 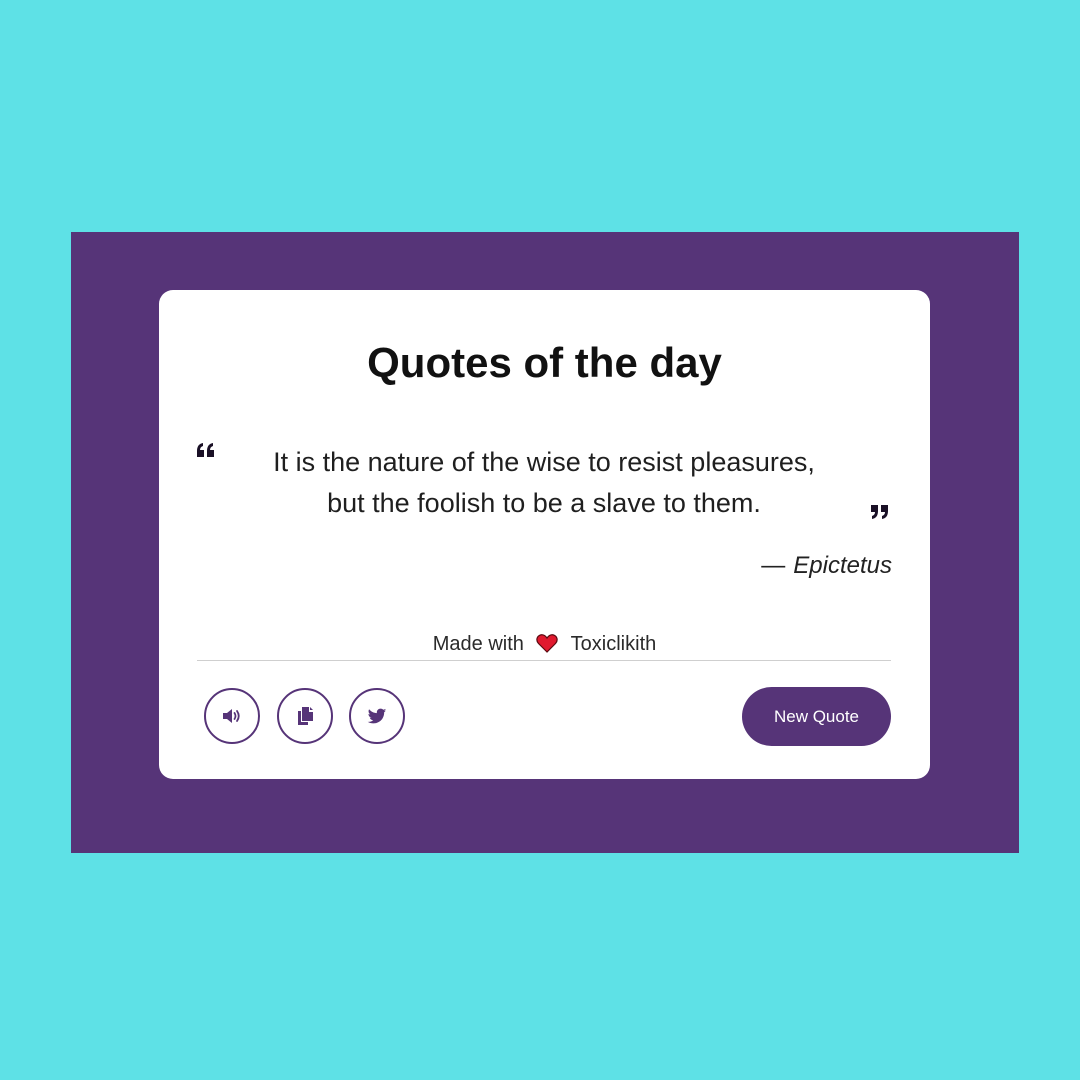 I want to click on speak-button, so click(x=232, y=716).